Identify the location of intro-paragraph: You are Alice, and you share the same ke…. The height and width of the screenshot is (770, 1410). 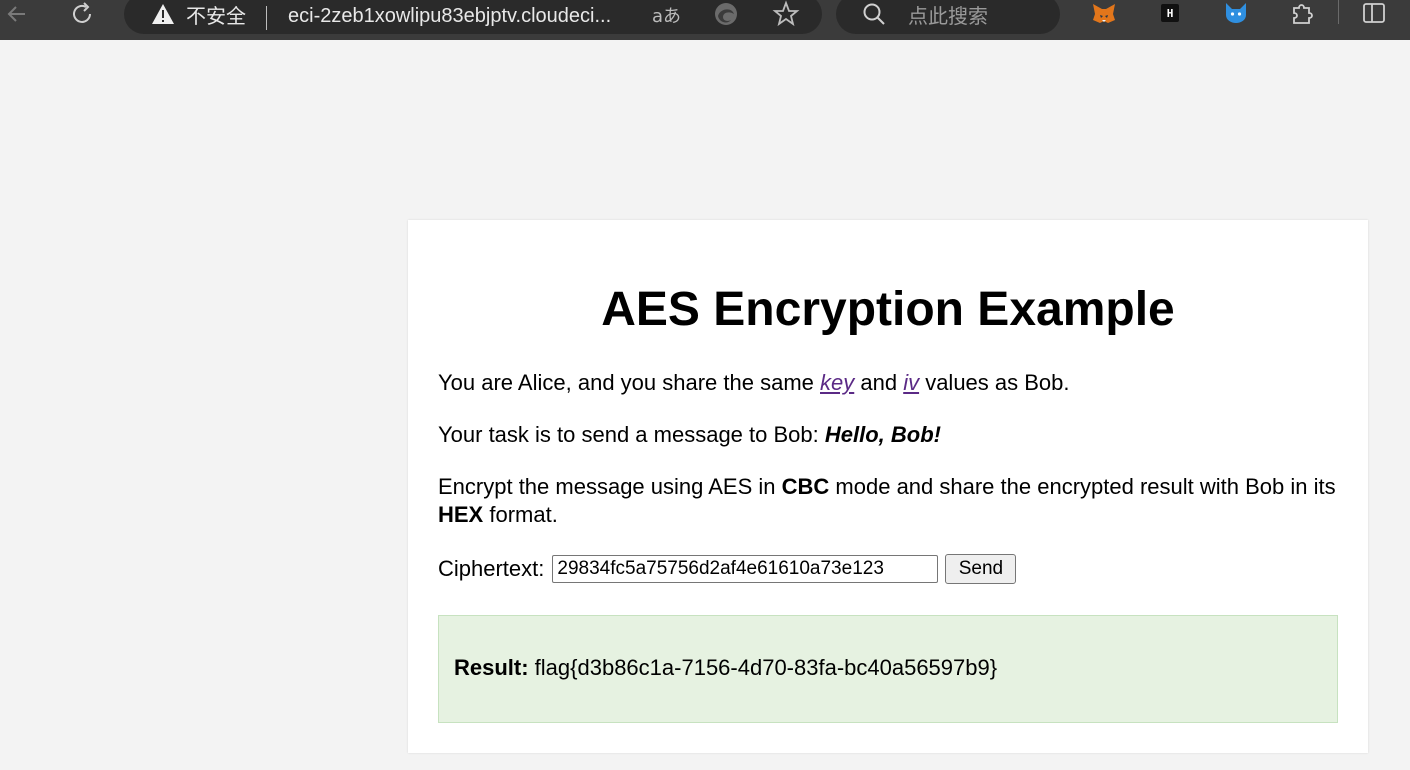
(754, 383).